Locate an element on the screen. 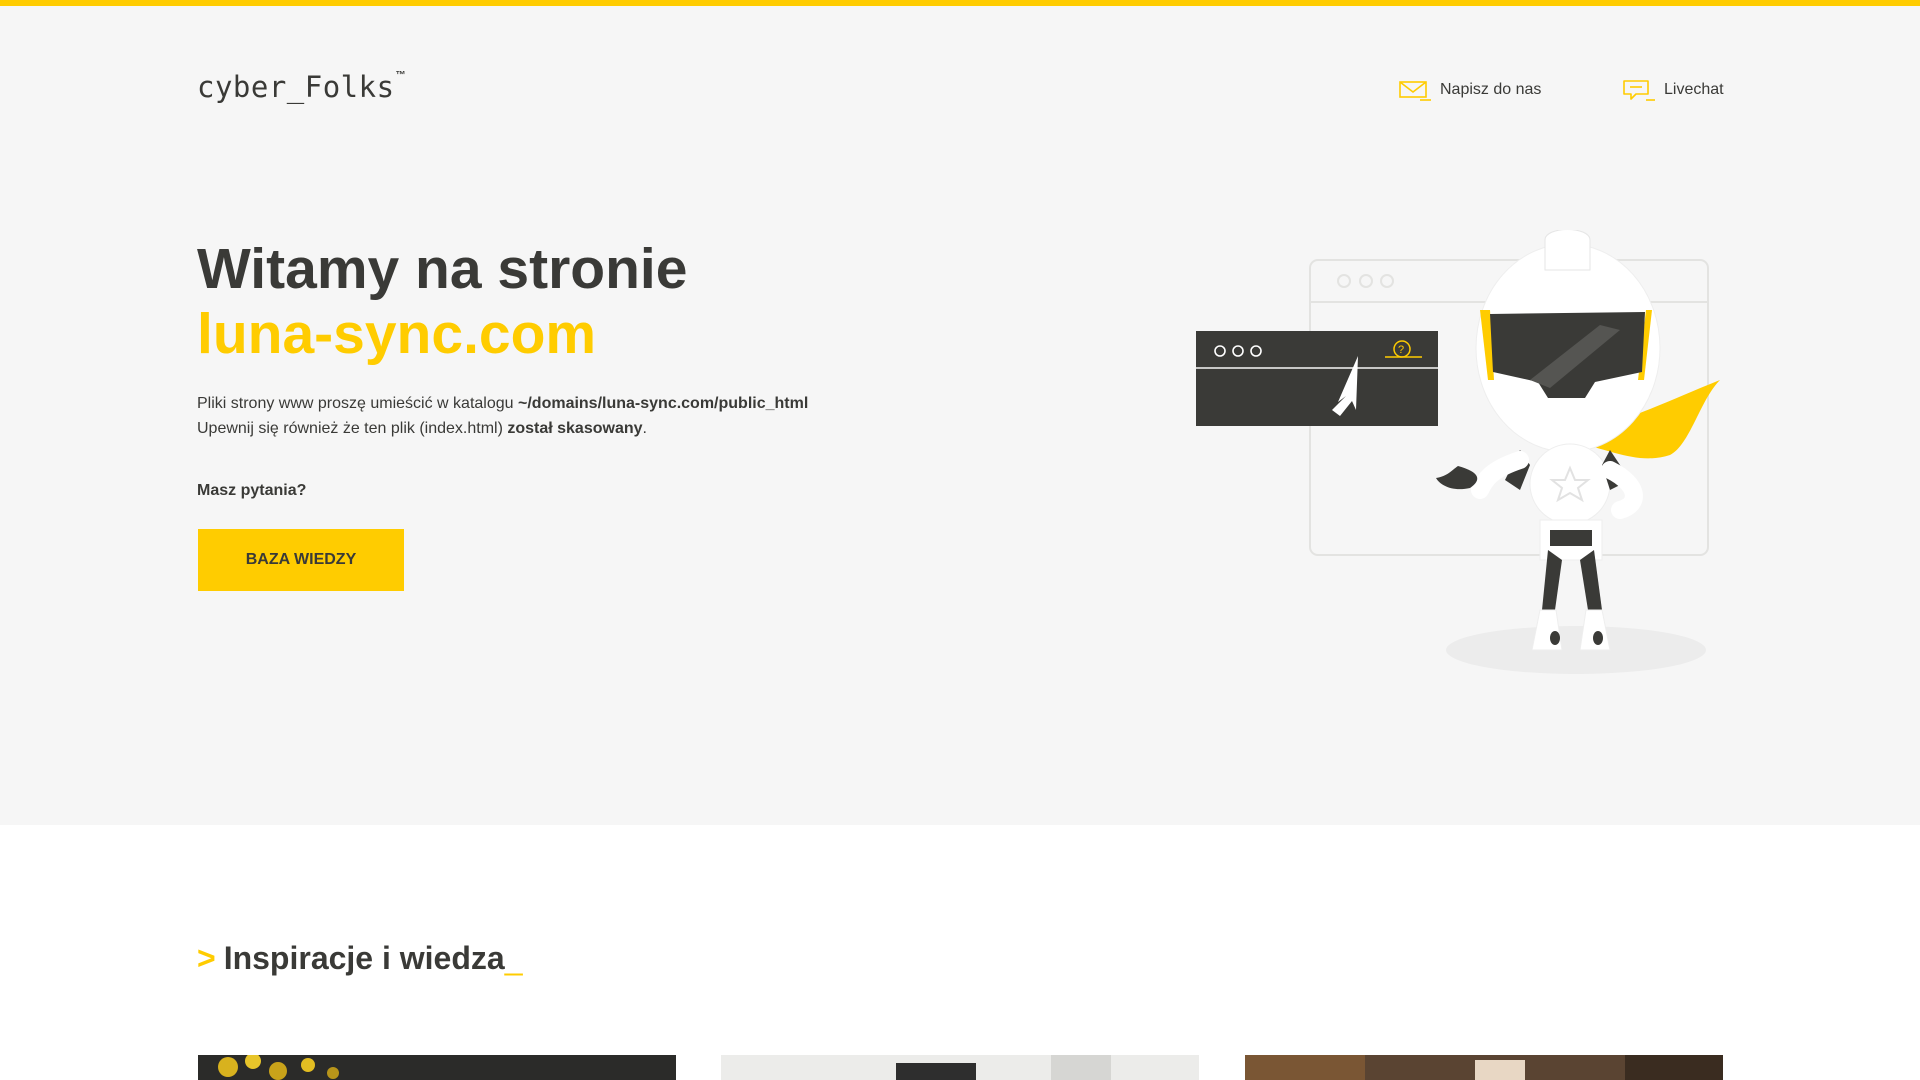  dark-browser-panel: ? is located at coordinates (1317, 378).